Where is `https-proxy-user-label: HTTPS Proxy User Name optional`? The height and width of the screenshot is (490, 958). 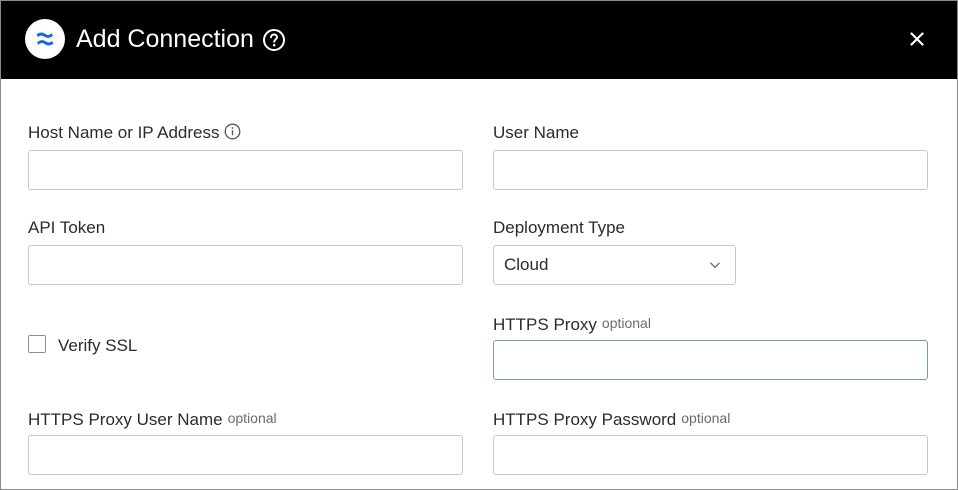
https-proxy-user-label: HTTPS Proxy User Name optional is located at coordinates (152, 419).